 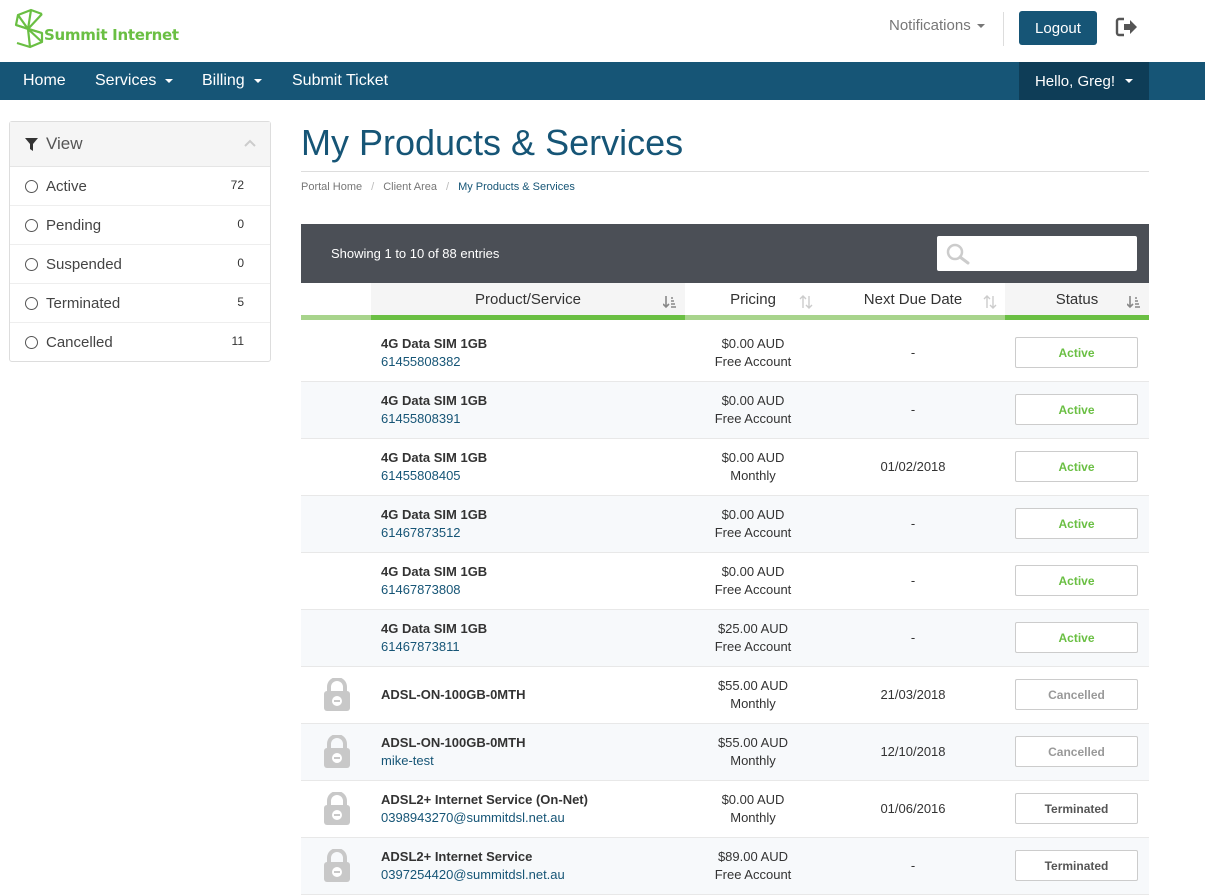 What do you see at coordinates (753, 301) in the screenshot?
I see `column-header-pricing: Pricing` at bounding box center [753, 301].